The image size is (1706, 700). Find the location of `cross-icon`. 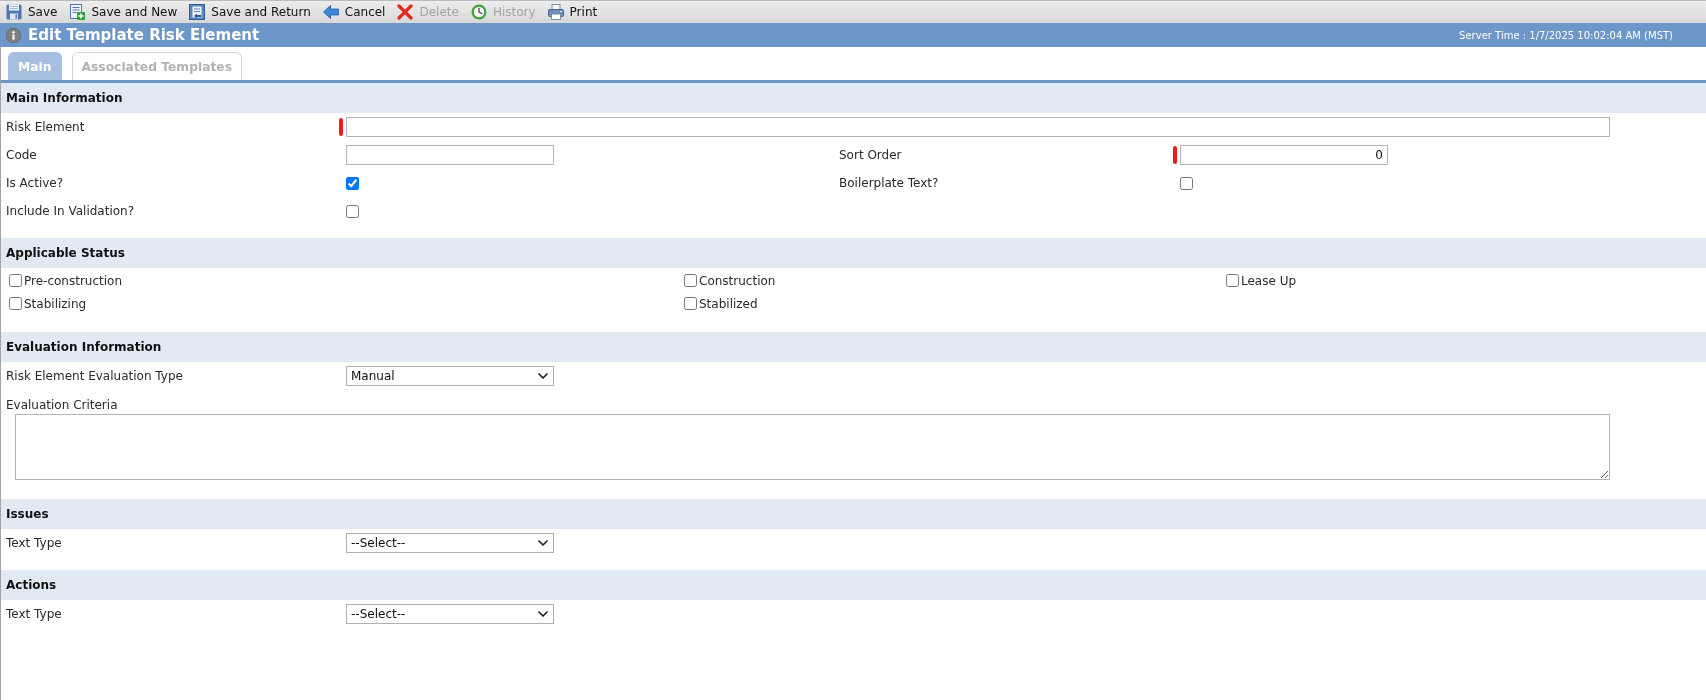

cross-icon is located at coordinates (405, 12).